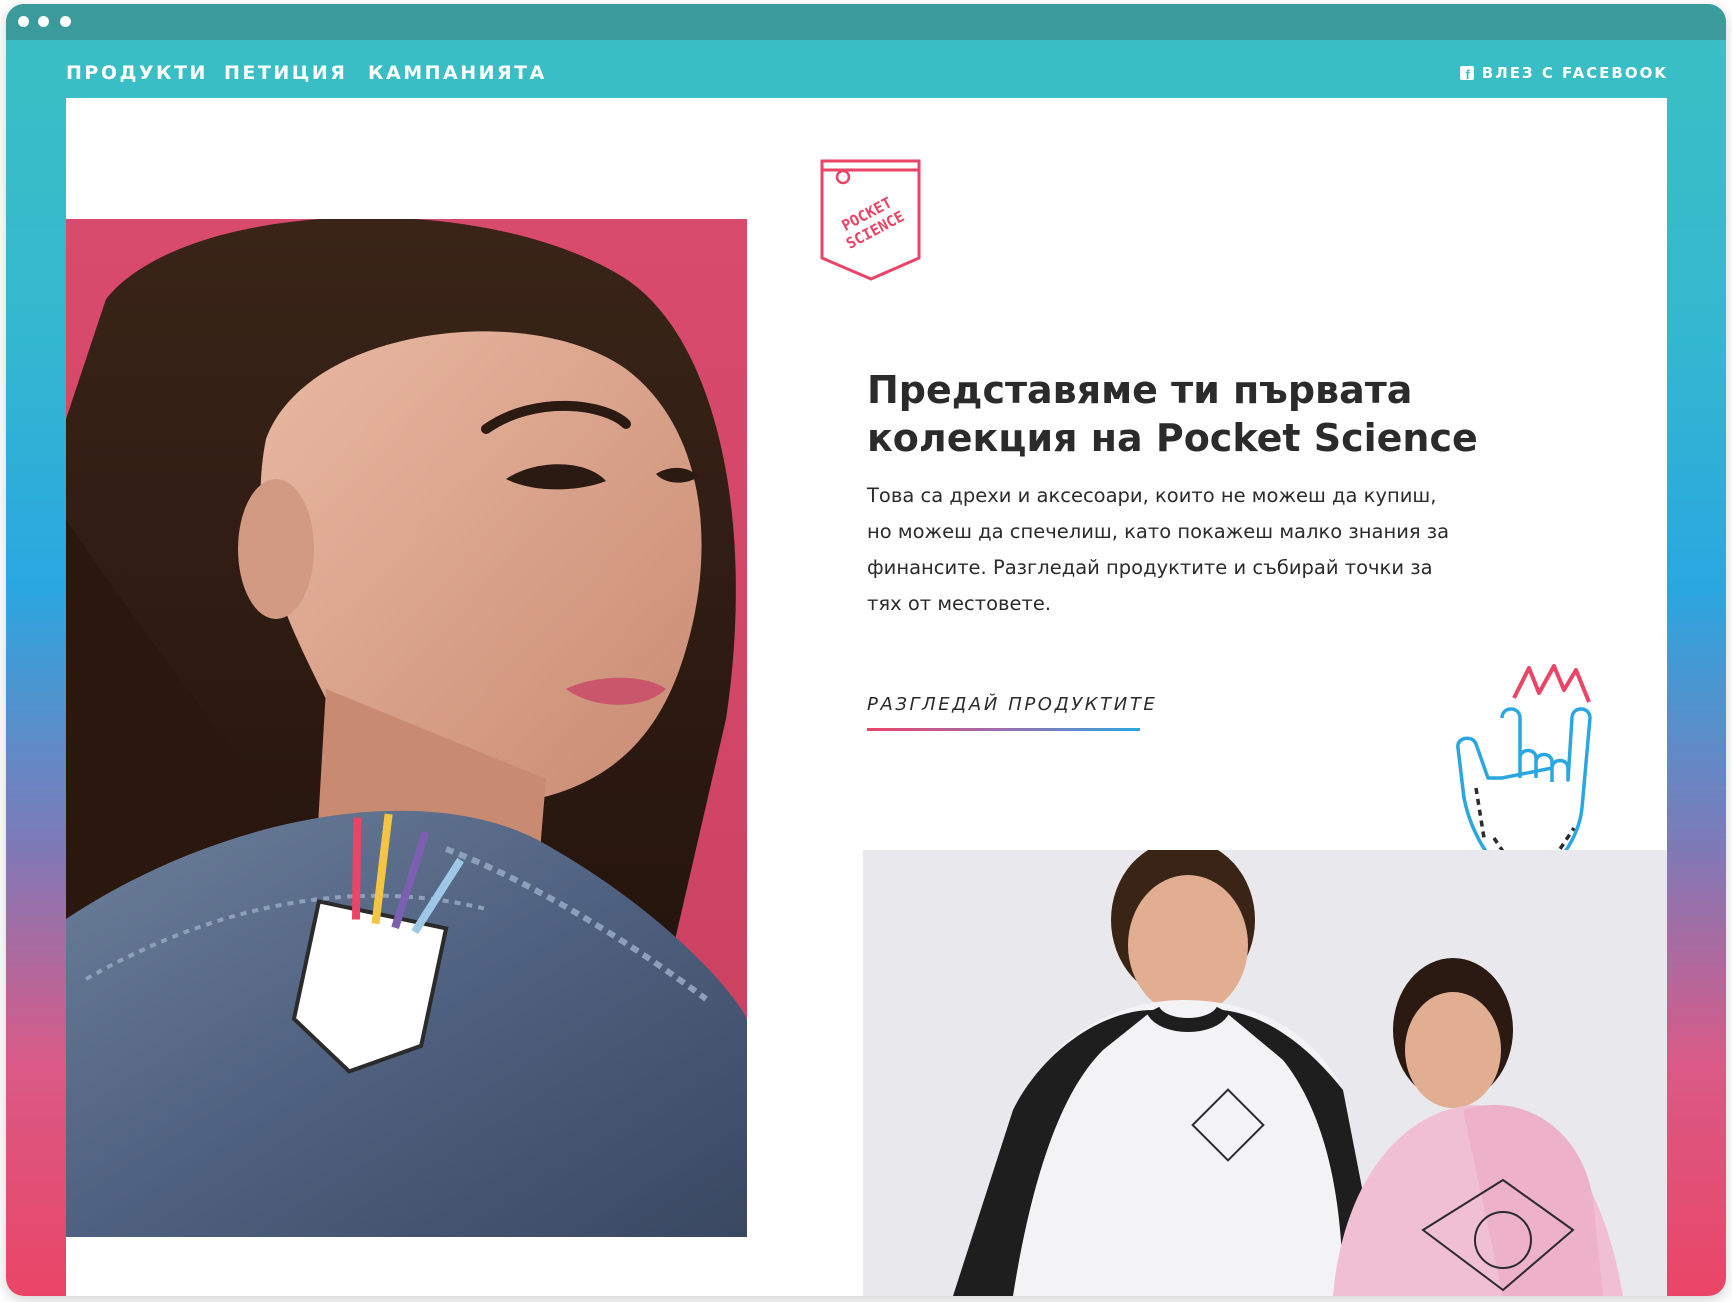  What do you see at coordinates (1140, 390) in the screenshot?
I see `hero-headline-line-1: Представяме ти първата` at bounding box center [1140, 390].